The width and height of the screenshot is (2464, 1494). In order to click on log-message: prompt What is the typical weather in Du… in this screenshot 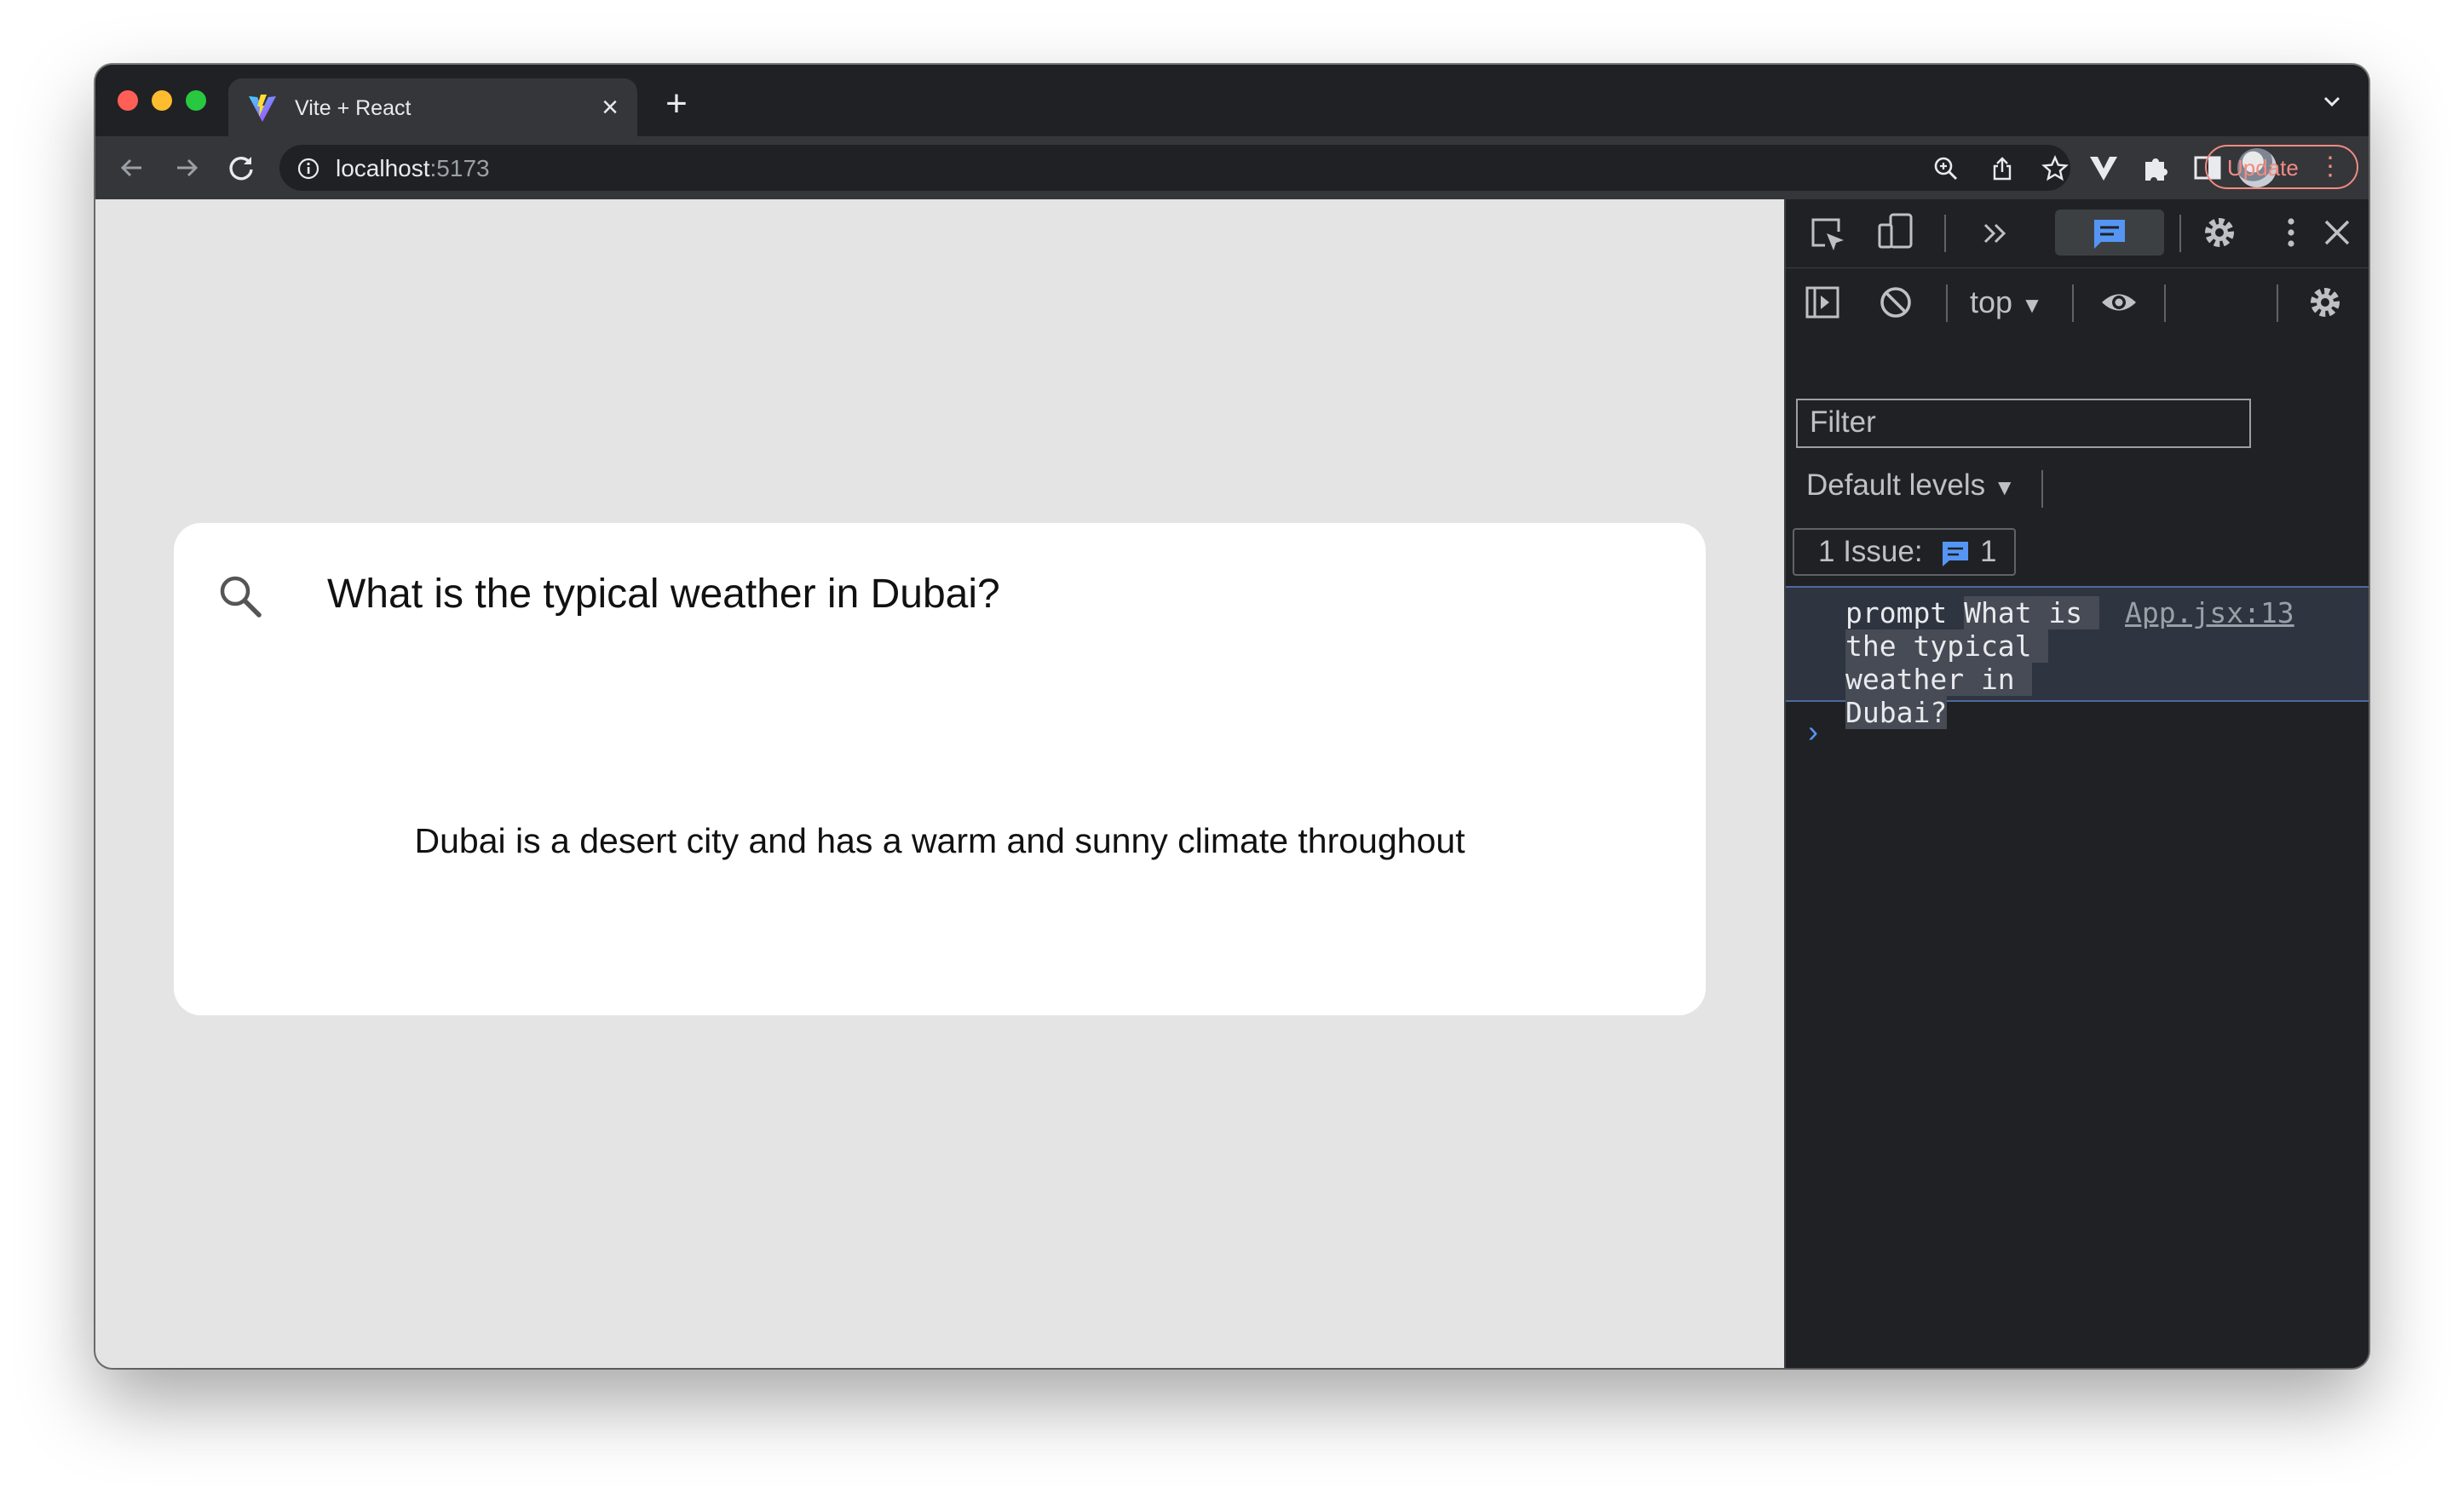, I will do `click(1986, 662)`.